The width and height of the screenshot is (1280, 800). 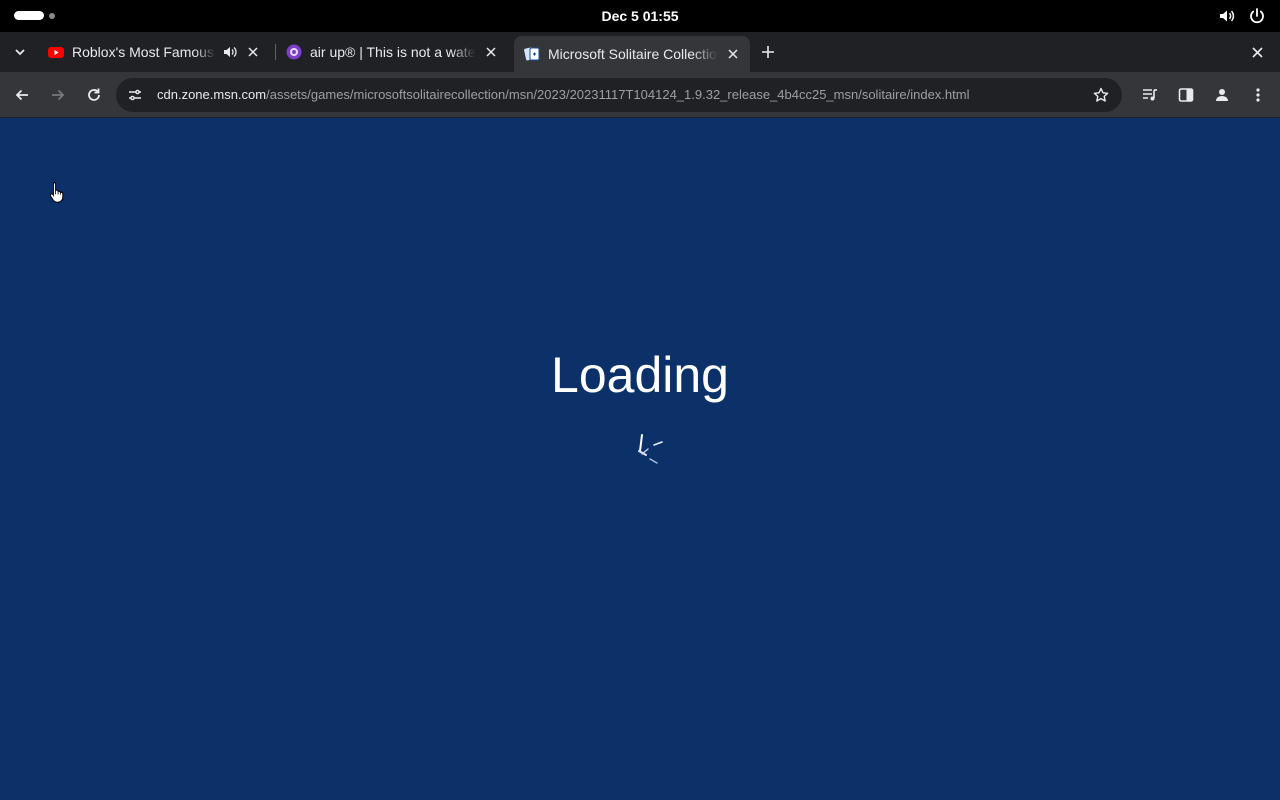 What do you see at coordinates (230, 52) in the screenshot?
I see `audio-playing-icon` at bounding box center [230, 52].